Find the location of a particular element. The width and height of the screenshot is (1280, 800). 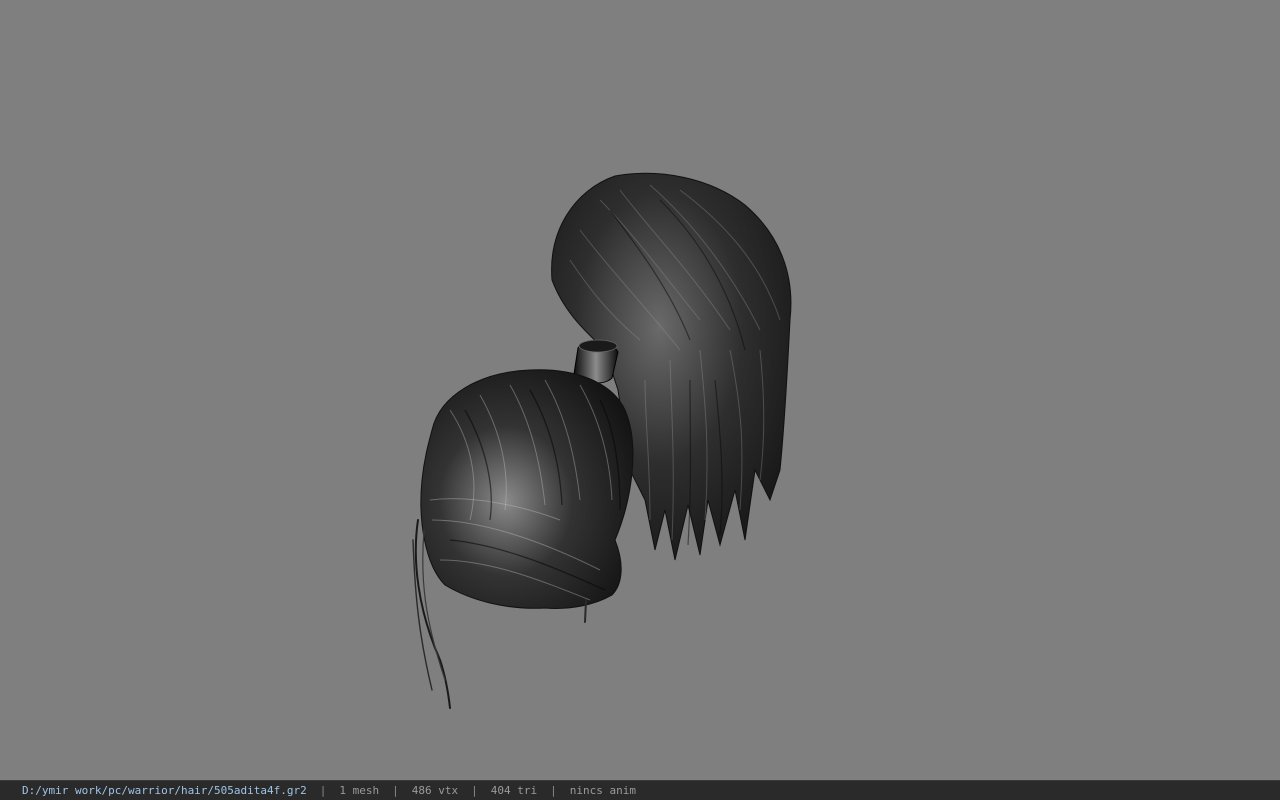

triangle-count: 404 tri is located at coordinates (514, 790).